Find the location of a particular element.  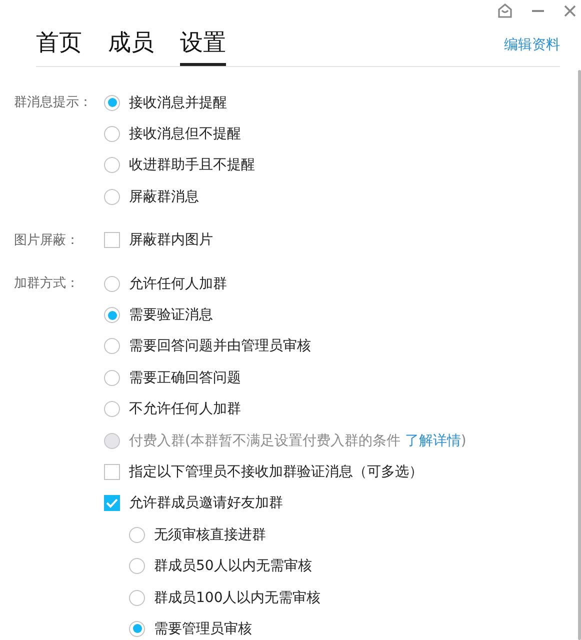

option-label: 屏蔽群内图片 is located at coordinates (171, 240).